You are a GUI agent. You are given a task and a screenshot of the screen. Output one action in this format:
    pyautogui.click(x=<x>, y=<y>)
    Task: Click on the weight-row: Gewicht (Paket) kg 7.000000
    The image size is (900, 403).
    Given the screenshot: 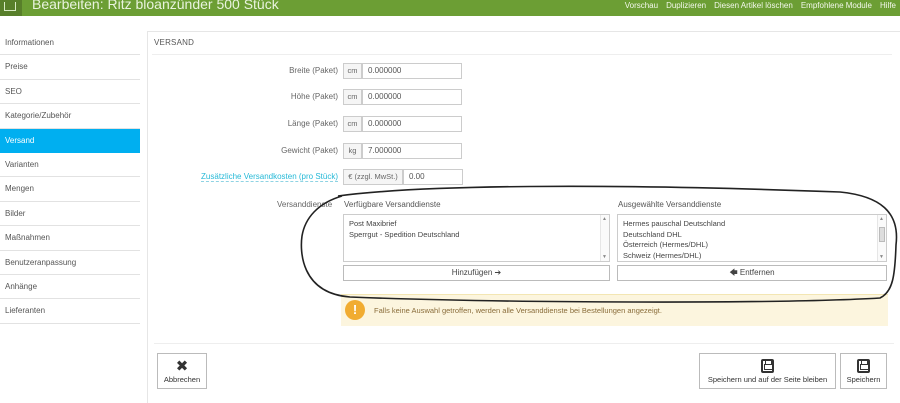 What is the action you would take?
    pyautogui.click(x=308, y=151)
    